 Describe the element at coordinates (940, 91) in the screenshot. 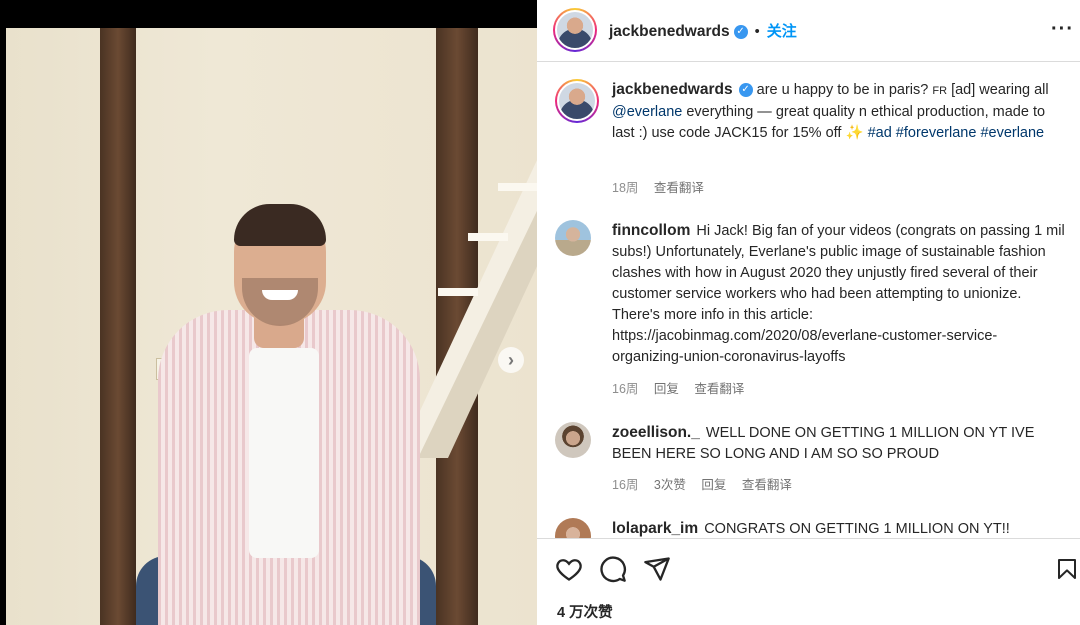

I see `flag-icon: FR` at that location.